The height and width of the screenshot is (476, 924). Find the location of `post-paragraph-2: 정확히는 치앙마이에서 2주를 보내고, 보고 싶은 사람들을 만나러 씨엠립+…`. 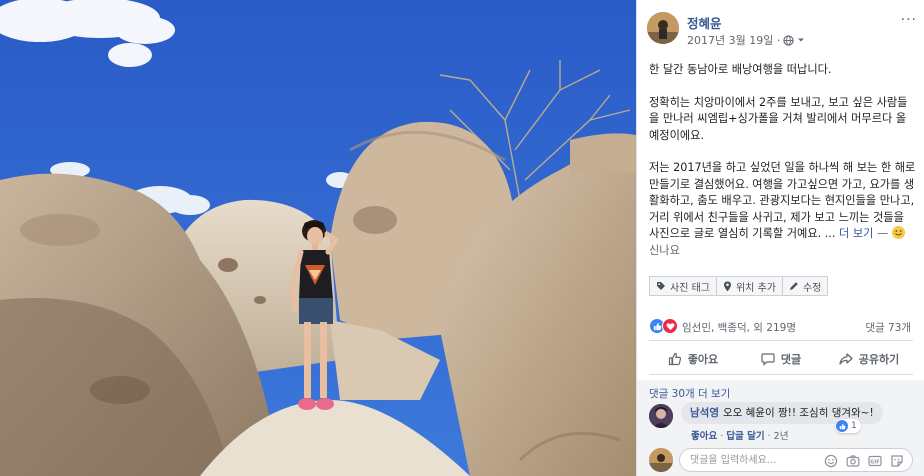

post-paragraph-2: 정확히는 치앙마이에서 2주를 보내고, 보고 싶은 사람들을 만나러 씨엠립+… is located at coordinates (778, 118).